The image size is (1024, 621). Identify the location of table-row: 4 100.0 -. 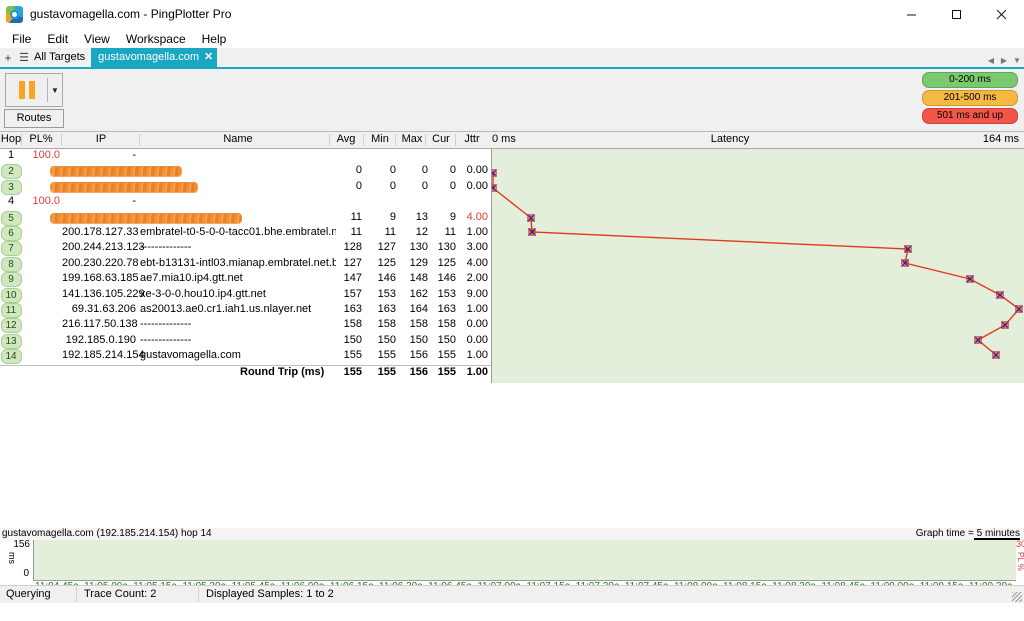
(245, 202).